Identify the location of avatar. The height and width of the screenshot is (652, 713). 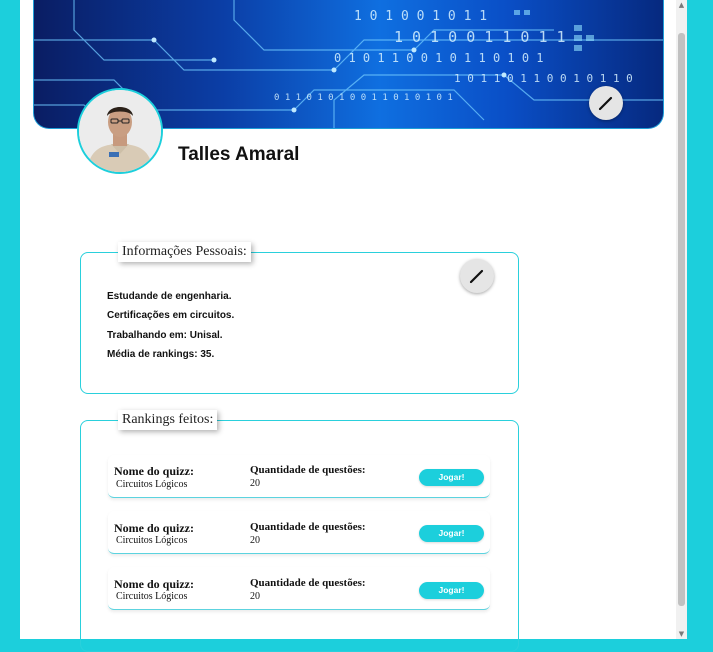
(120, 131).